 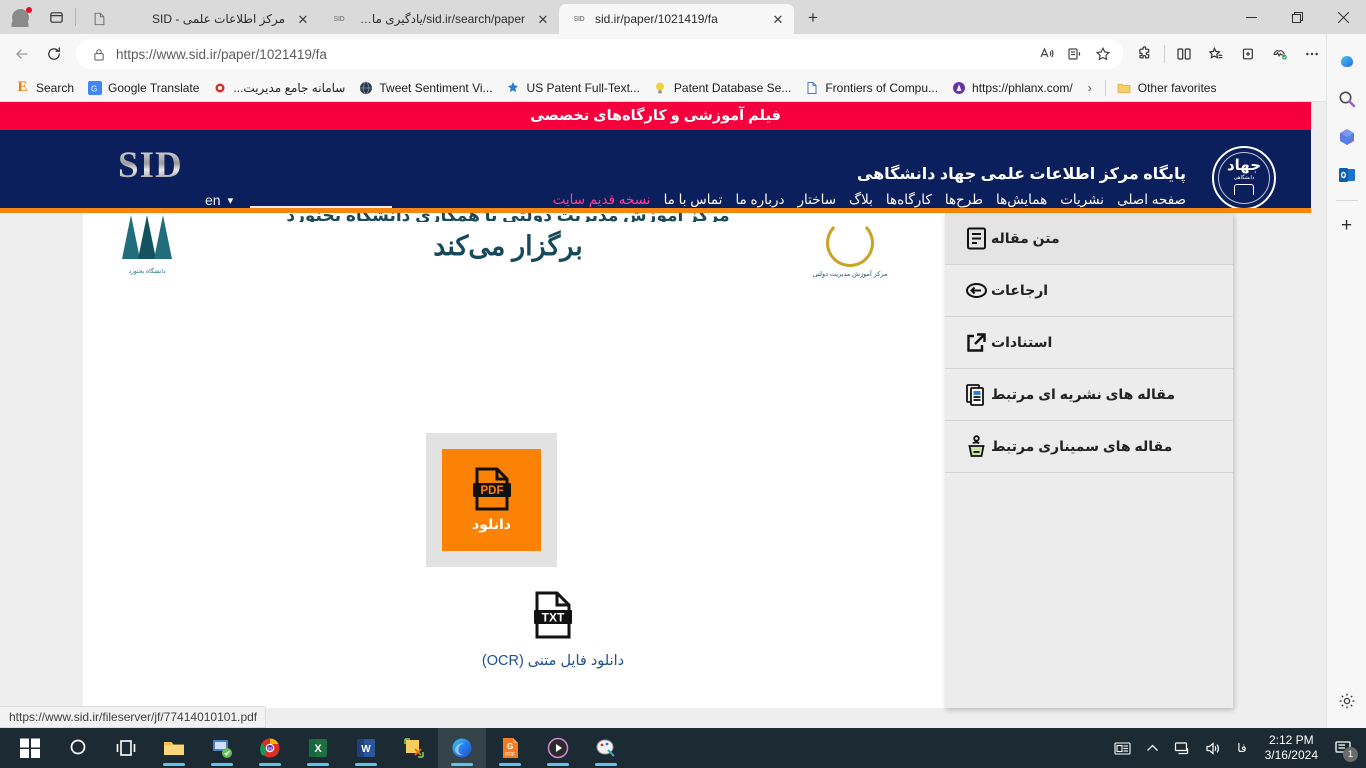 I want to click on tab-search-icon, so click(x=56, y=17).